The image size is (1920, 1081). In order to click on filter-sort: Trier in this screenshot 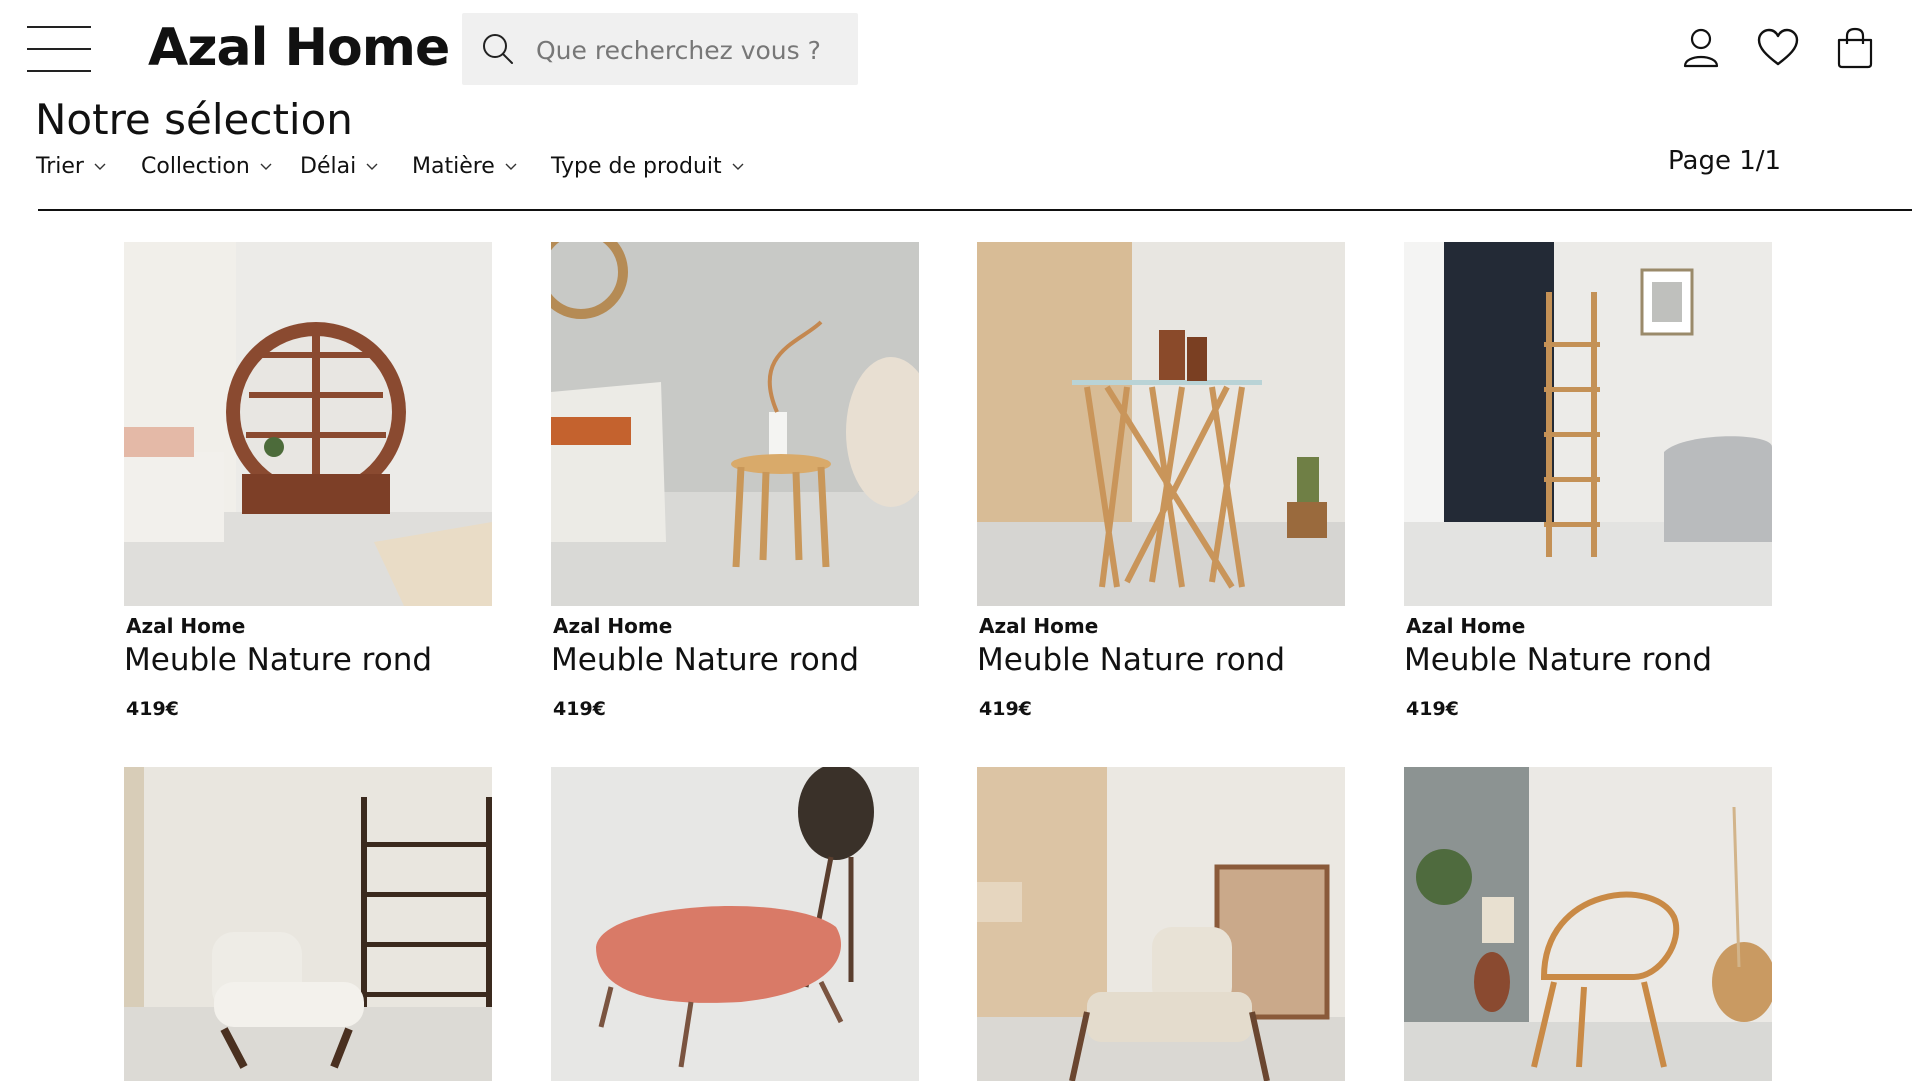, I will do `click(71, 166)`.